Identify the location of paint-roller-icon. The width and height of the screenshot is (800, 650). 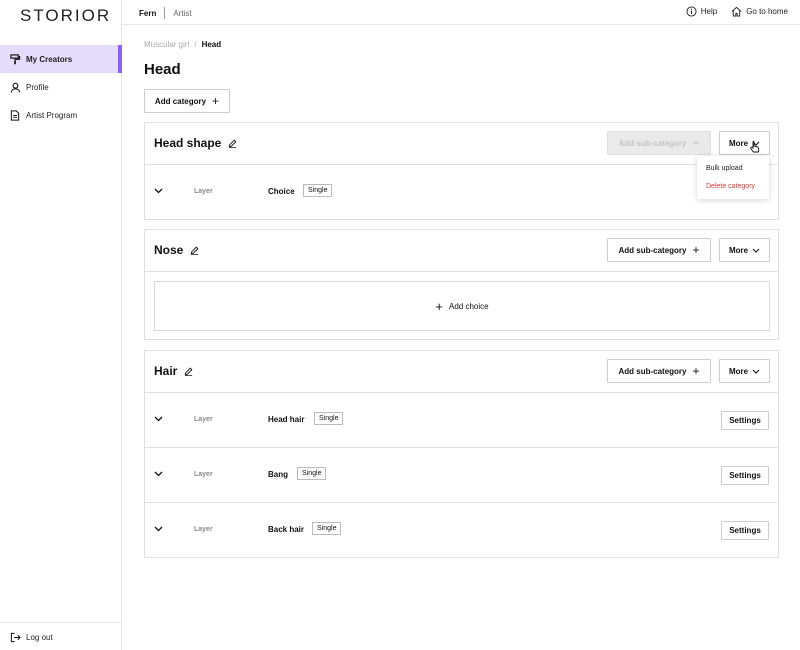
(15, 59).